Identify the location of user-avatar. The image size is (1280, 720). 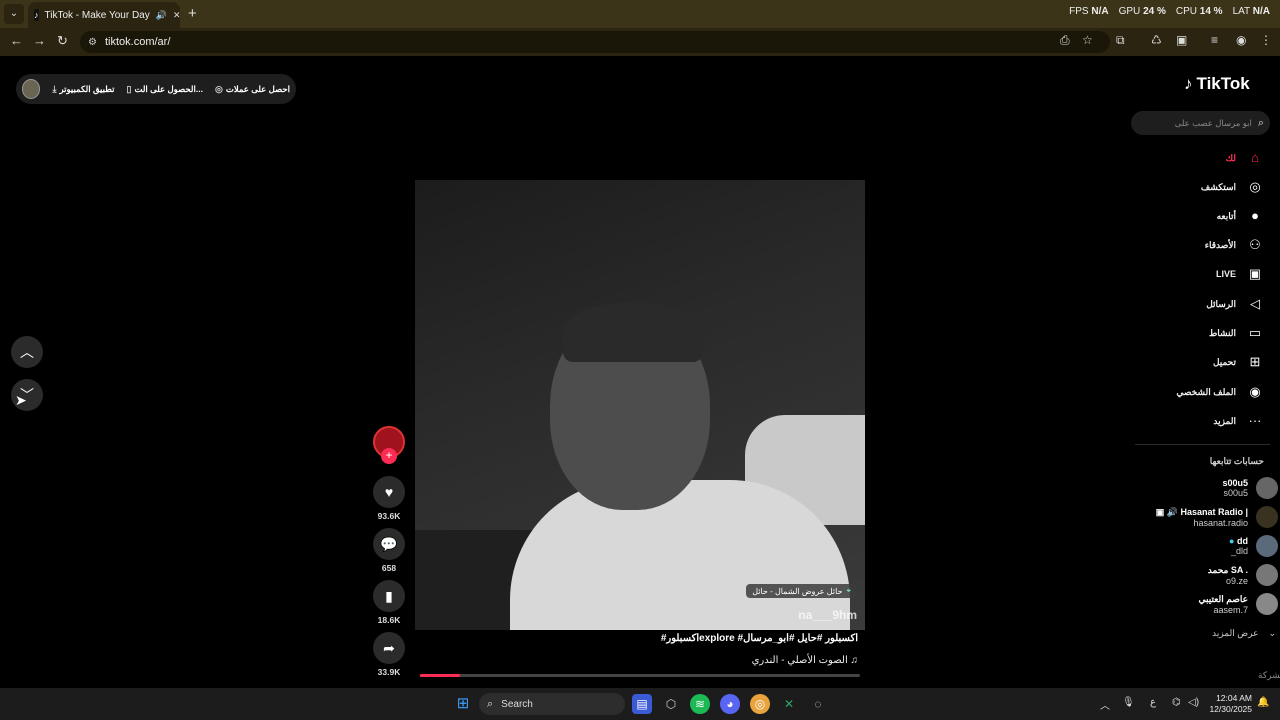
(31, 89).